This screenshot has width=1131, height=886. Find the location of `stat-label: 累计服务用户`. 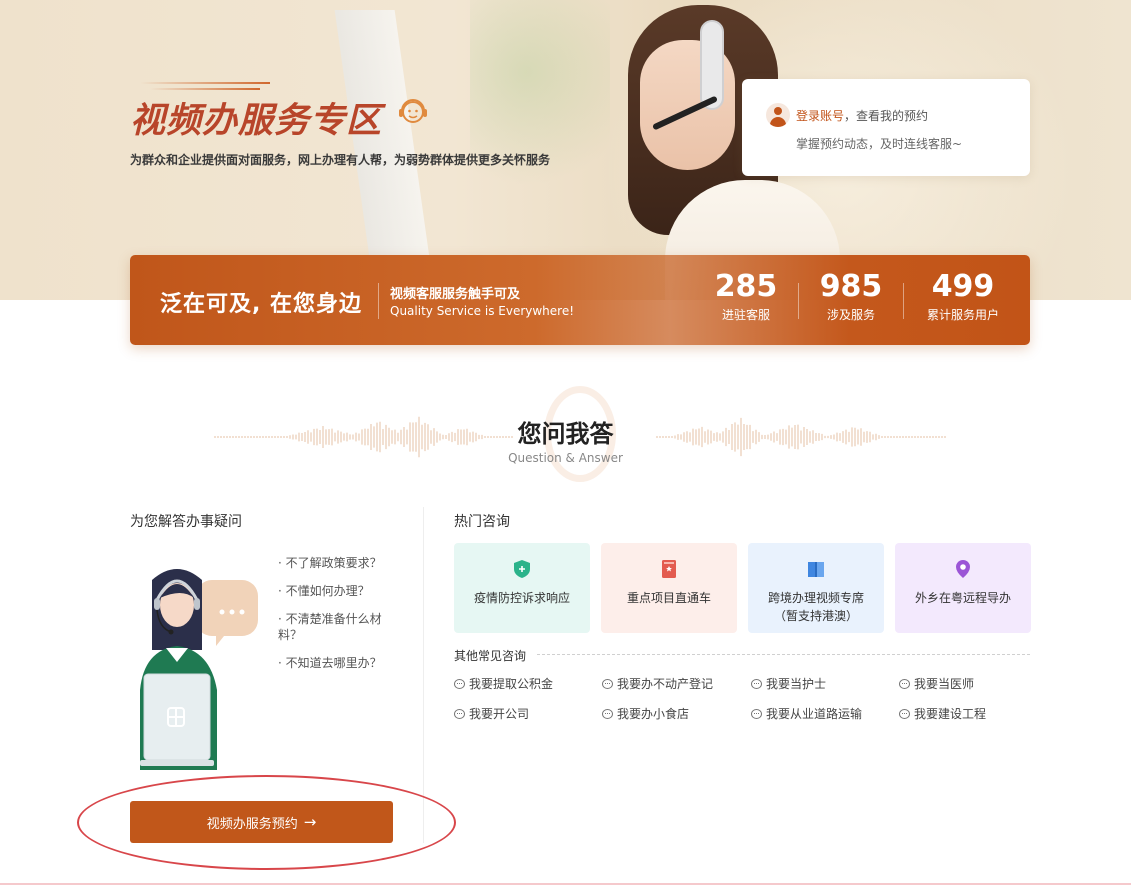

stat-label: 累计服务用户 is located at coordinates (962, 315).